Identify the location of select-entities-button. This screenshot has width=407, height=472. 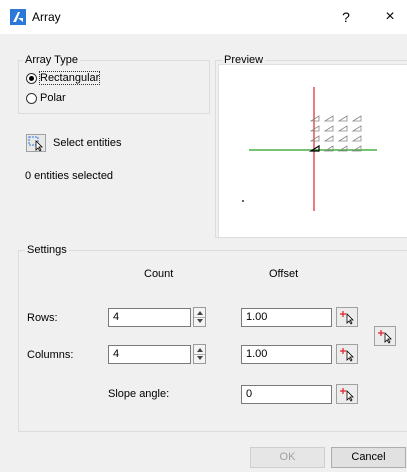
(36, 143).